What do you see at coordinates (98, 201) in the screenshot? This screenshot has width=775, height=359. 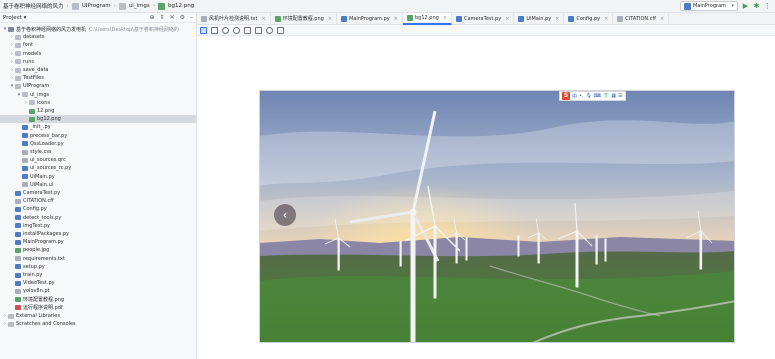 I see `tree-item: CITATION.cff` at bounding box center [98, 201].